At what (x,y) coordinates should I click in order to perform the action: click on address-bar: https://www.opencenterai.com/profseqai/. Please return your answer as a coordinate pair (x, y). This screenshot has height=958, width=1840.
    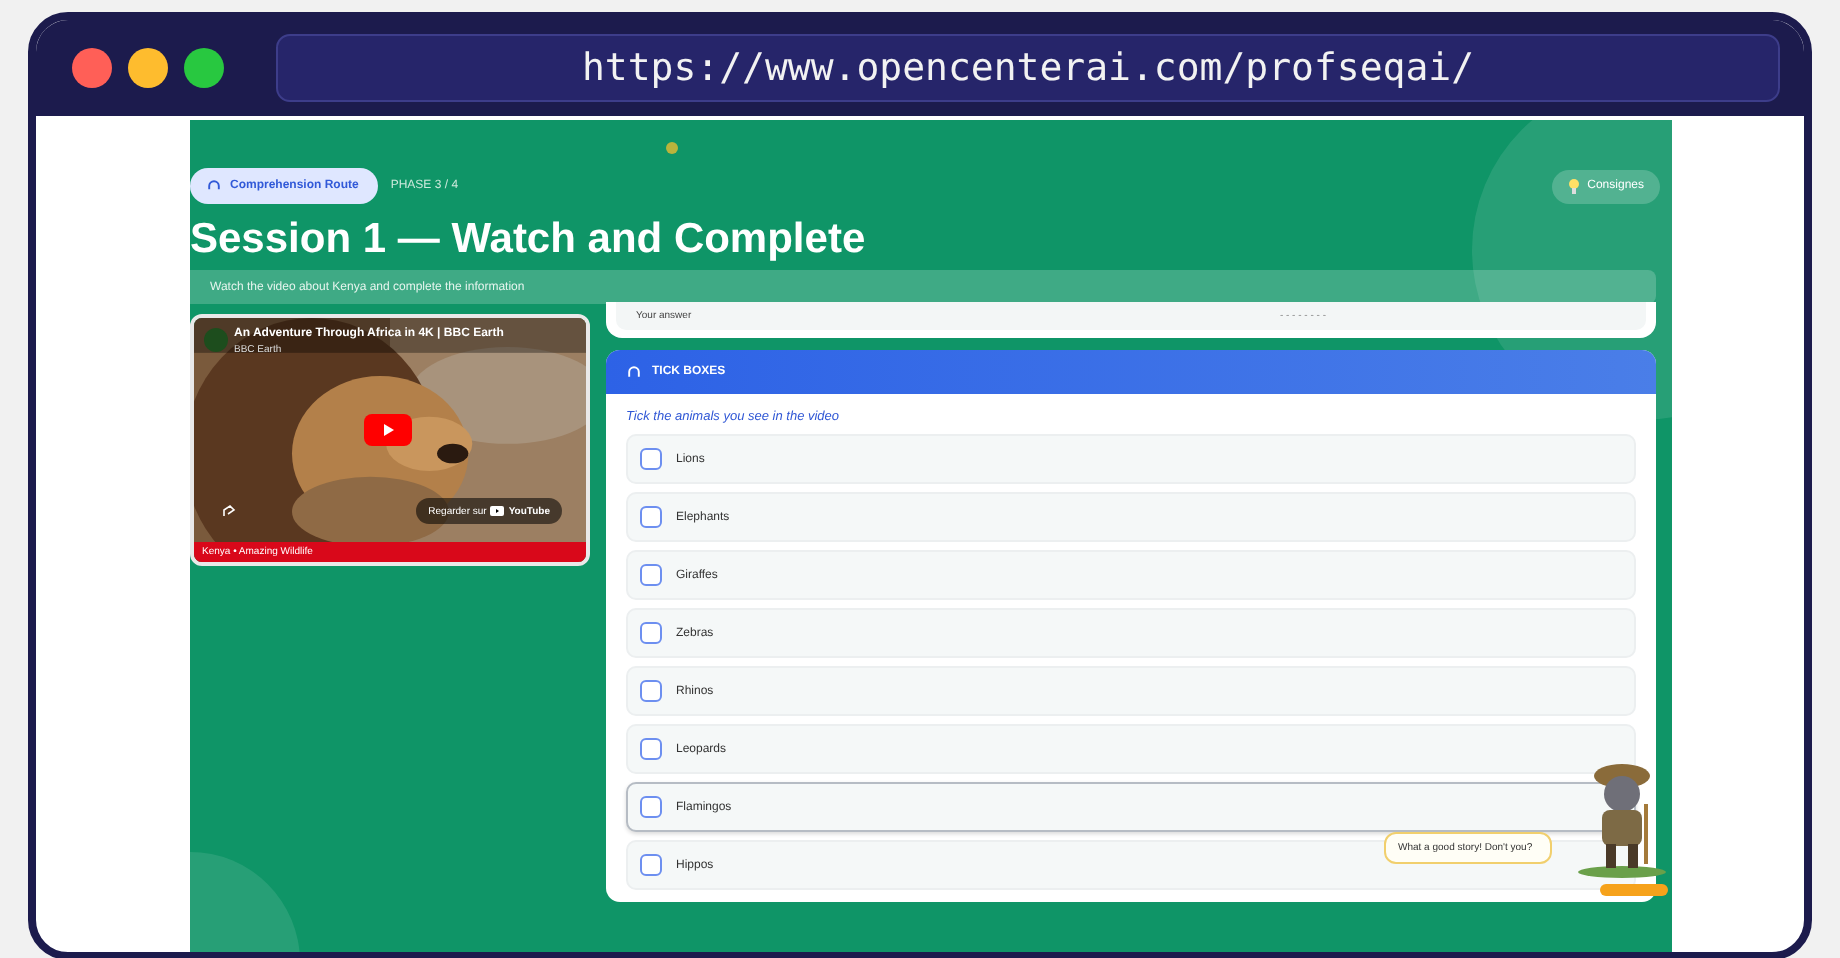
    Looking at the image, I should click on (1028, 68).